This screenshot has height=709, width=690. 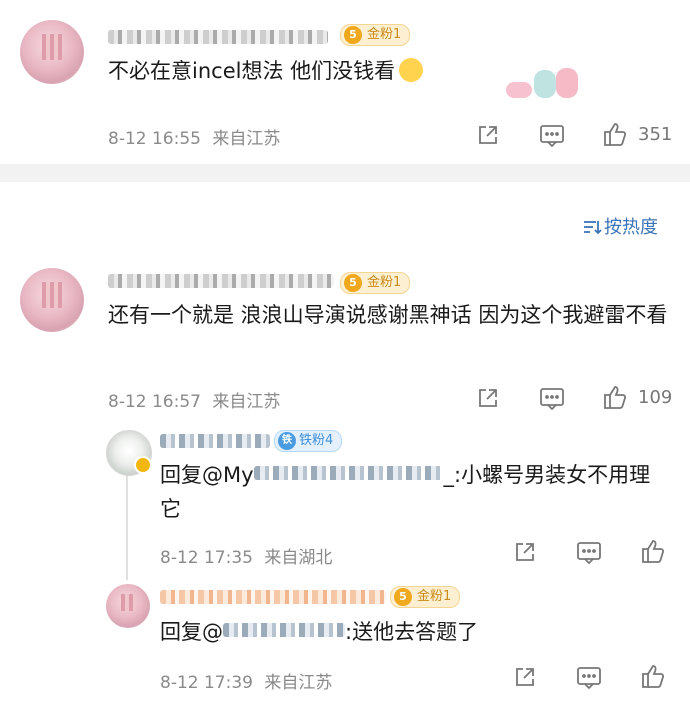 What do you see at coordinates (541, 85) in the screenshot?
I see `sticker-decoration` at bounding box center [541, 85].